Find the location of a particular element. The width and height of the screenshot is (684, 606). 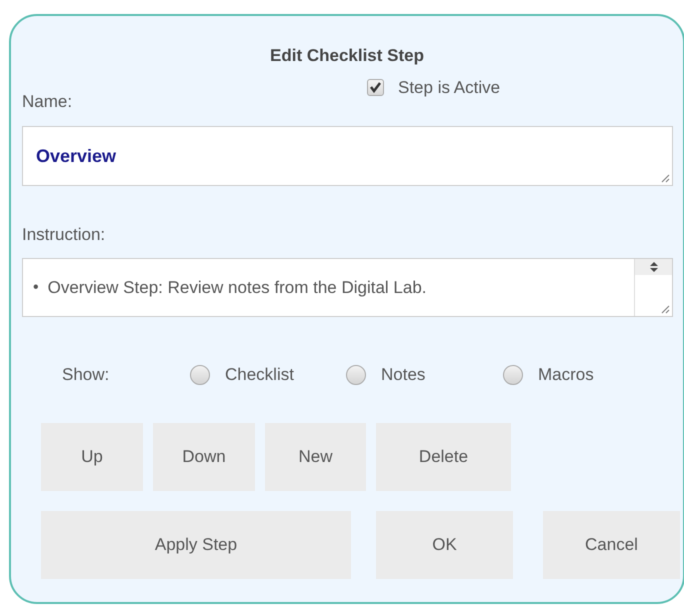

action-button: Cancel is located at coordinates (611, 544).